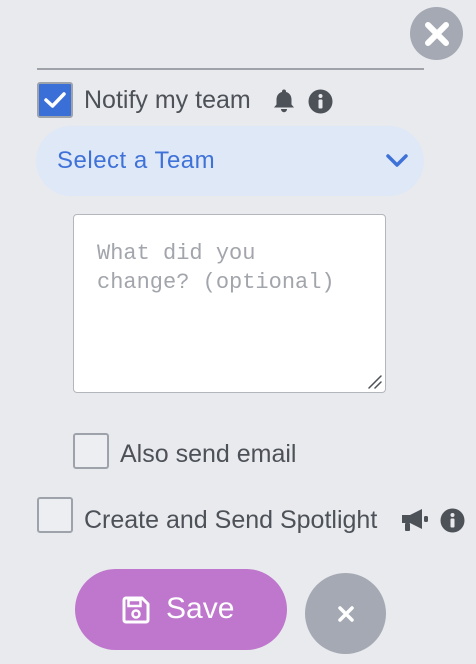 This screenshot has width=476, height=664. I want to click on divider, so click(230, 69).